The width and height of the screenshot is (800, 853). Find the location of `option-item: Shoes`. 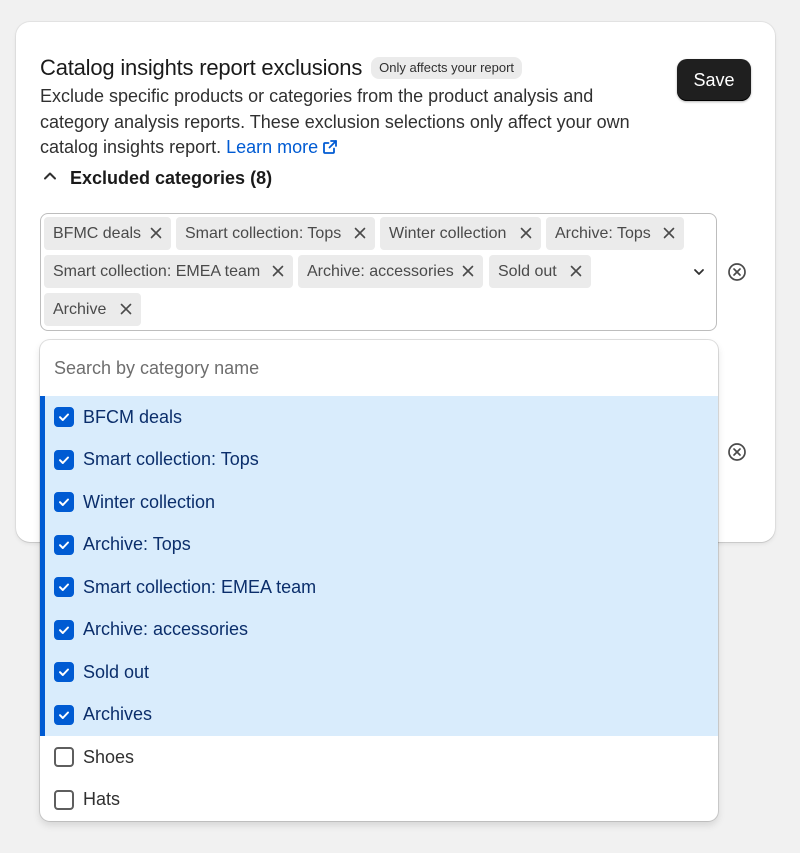

option-item: Shoes is located at coordinates (379, 757).